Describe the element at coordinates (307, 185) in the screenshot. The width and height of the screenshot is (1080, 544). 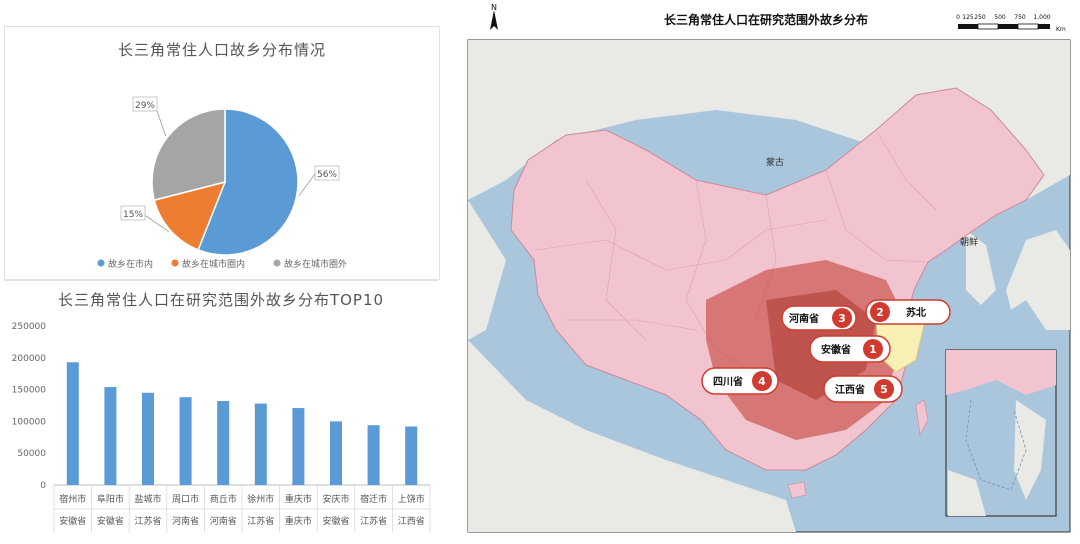
I see `pie-leader-line` at that location.